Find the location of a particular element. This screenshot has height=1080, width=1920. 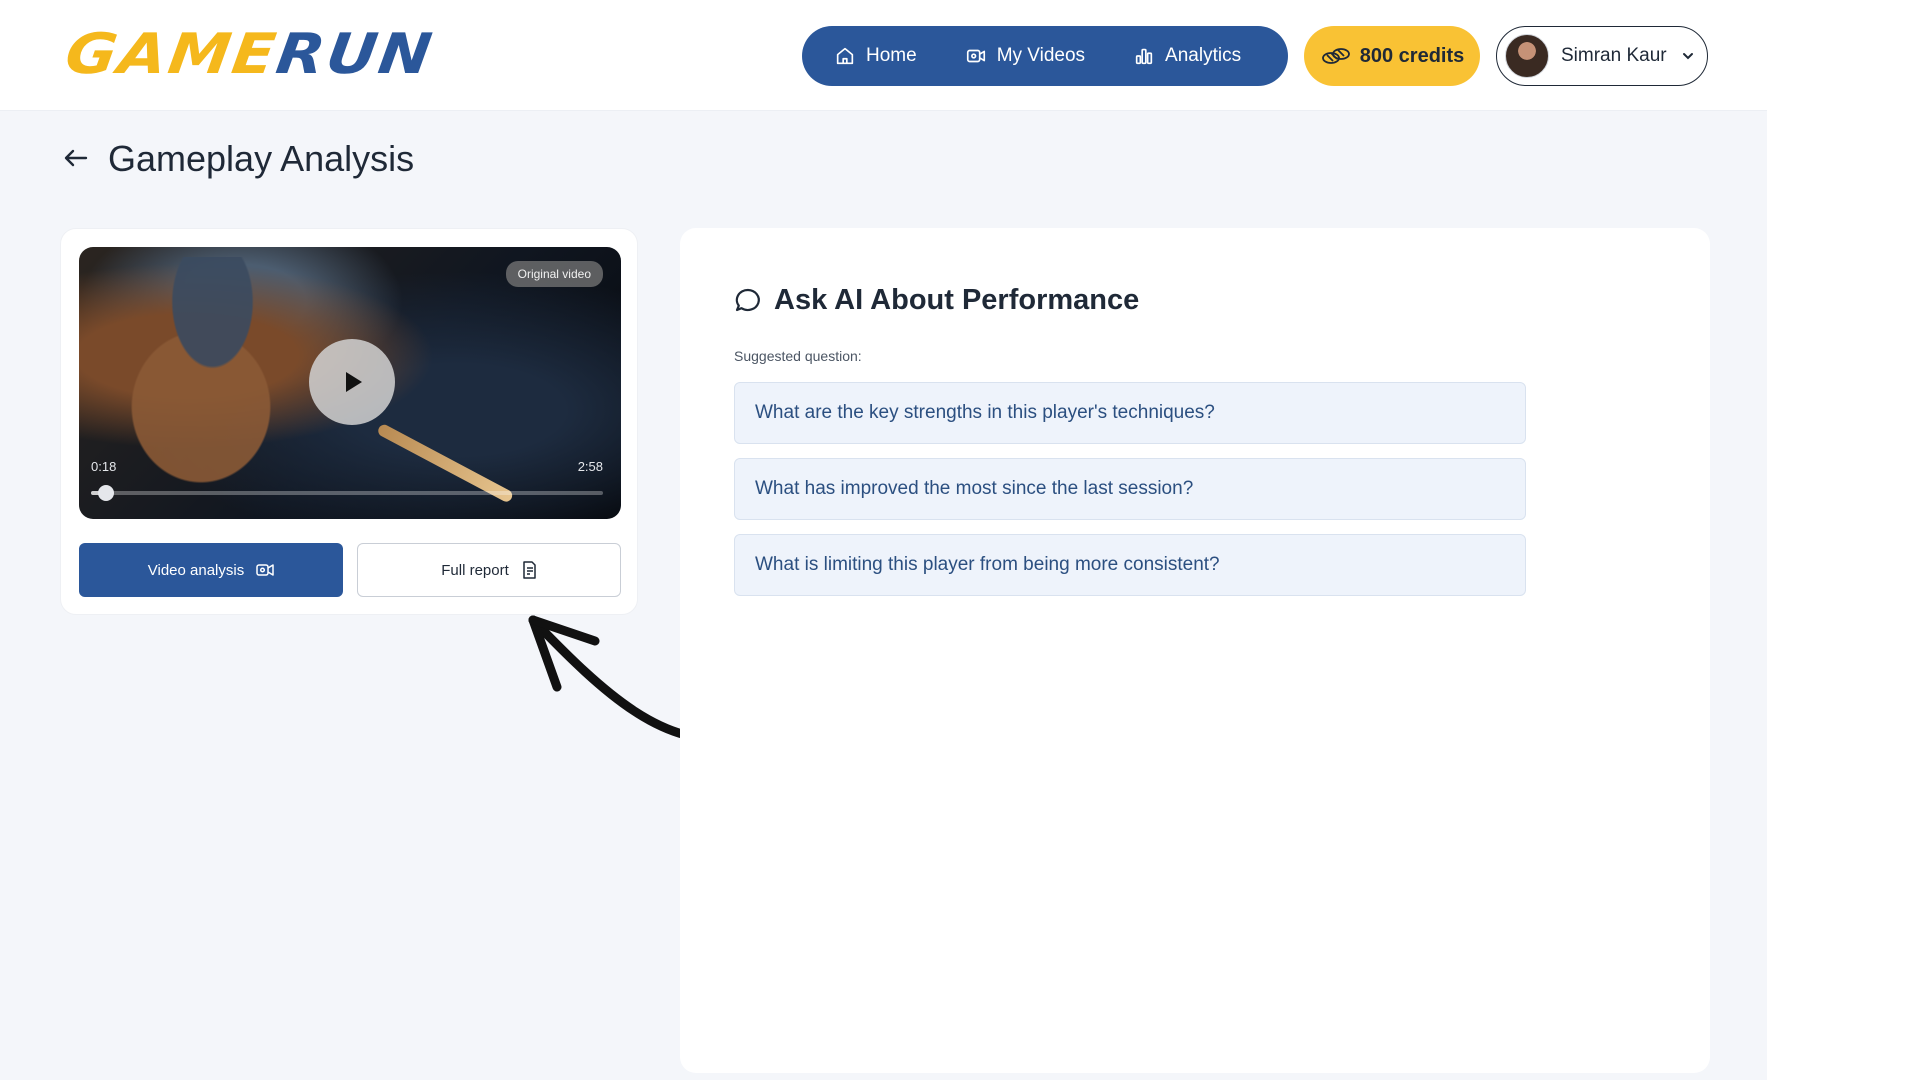

user-menu: Simran Kaur is located at coordinates (1602, 56).